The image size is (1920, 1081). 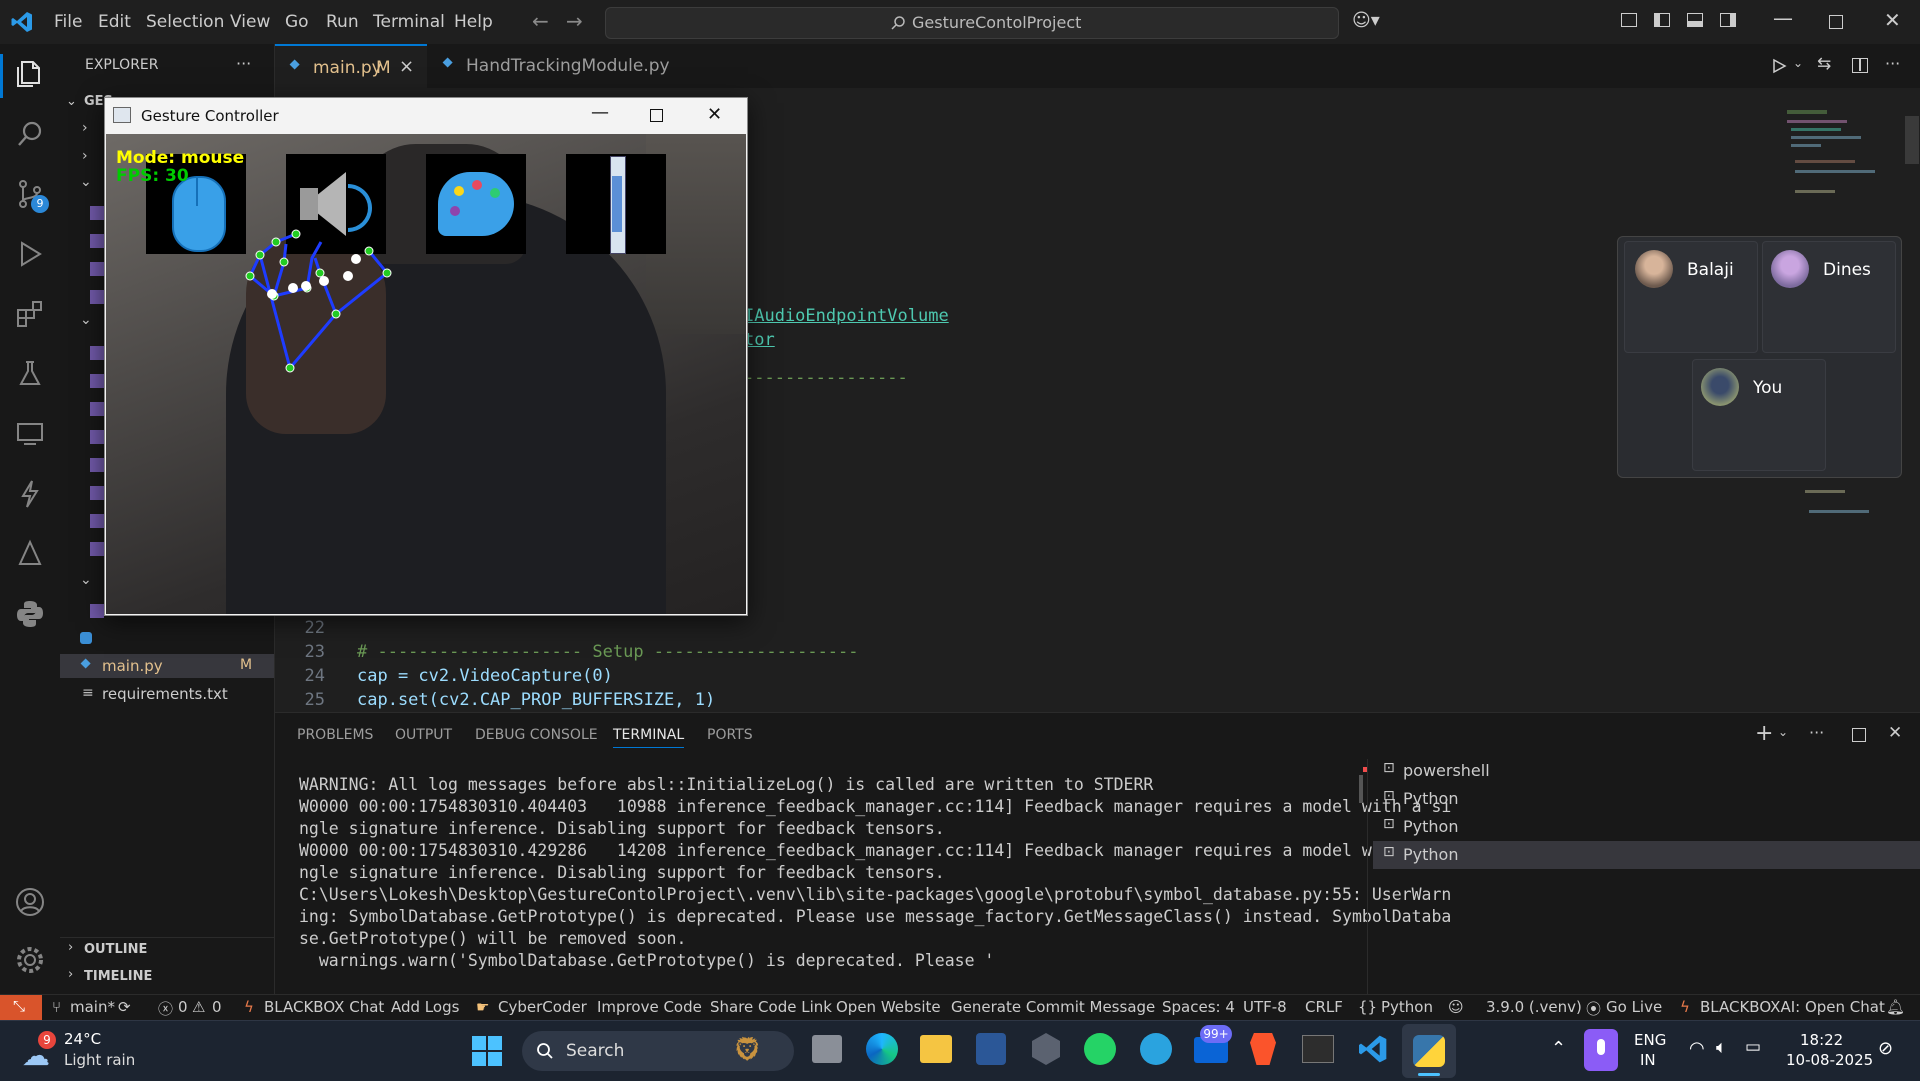 What do you see at coordinates (1366, 20) in the screenshot?
I see `copilot-icon: ☺▾` at bounding box center [1366, 20].